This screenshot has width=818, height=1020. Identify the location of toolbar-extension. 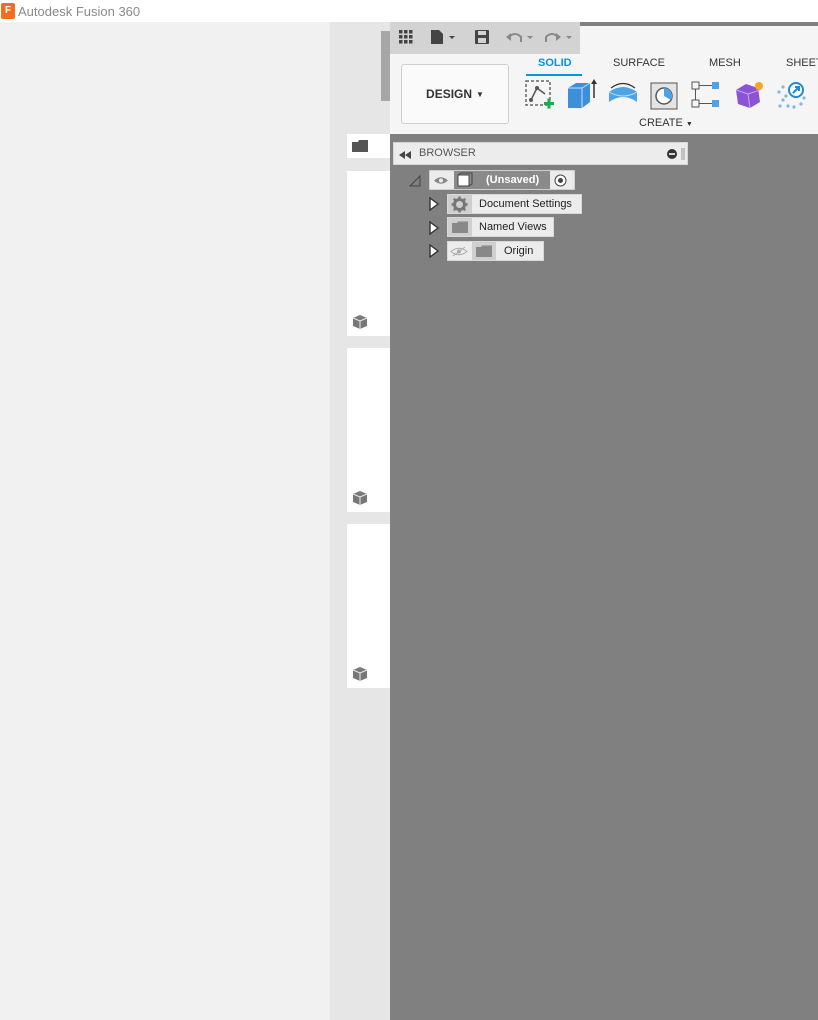
(699, 40).